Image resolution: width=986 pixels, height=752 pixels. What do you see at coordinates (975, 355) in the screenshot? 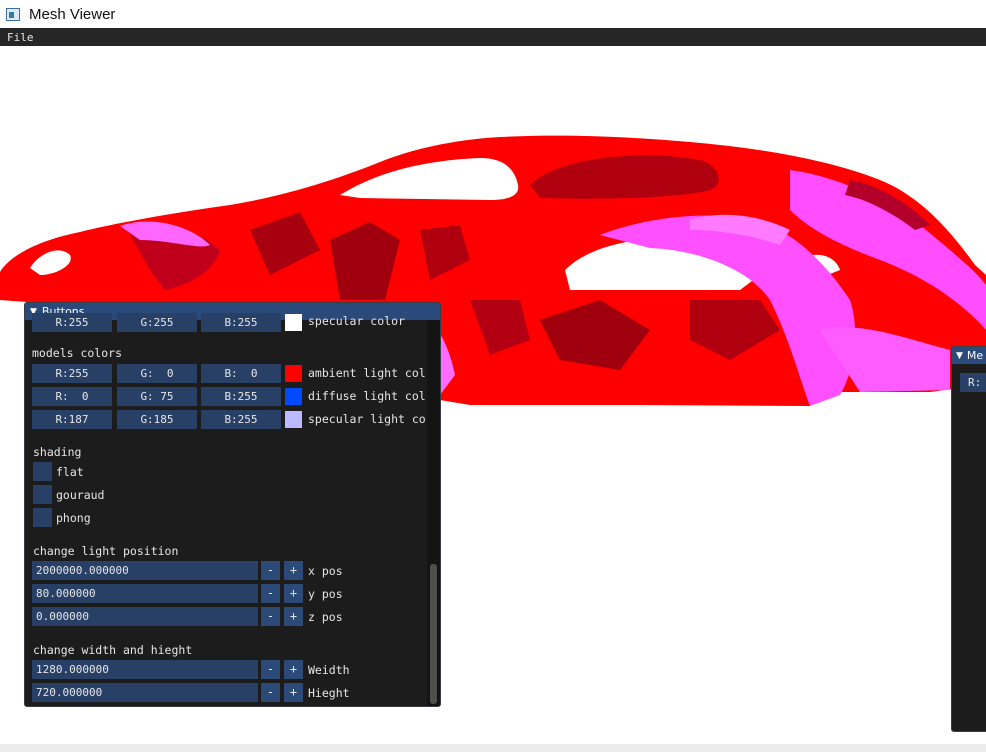
I see `mesh-panel-title: Me` at bounding box center [975, 355].